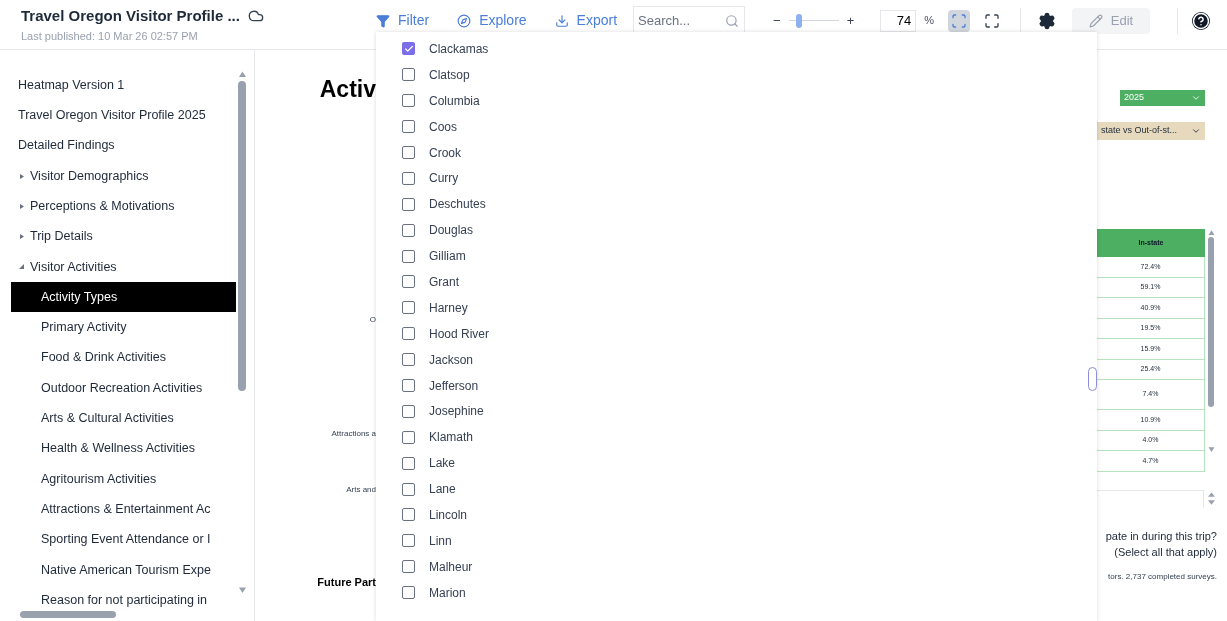 This screenshot has height=621, width=1227. Describe the element at coordinates (430, 515) in the screenshot. I see `filter-option: Lincoln` at that location.